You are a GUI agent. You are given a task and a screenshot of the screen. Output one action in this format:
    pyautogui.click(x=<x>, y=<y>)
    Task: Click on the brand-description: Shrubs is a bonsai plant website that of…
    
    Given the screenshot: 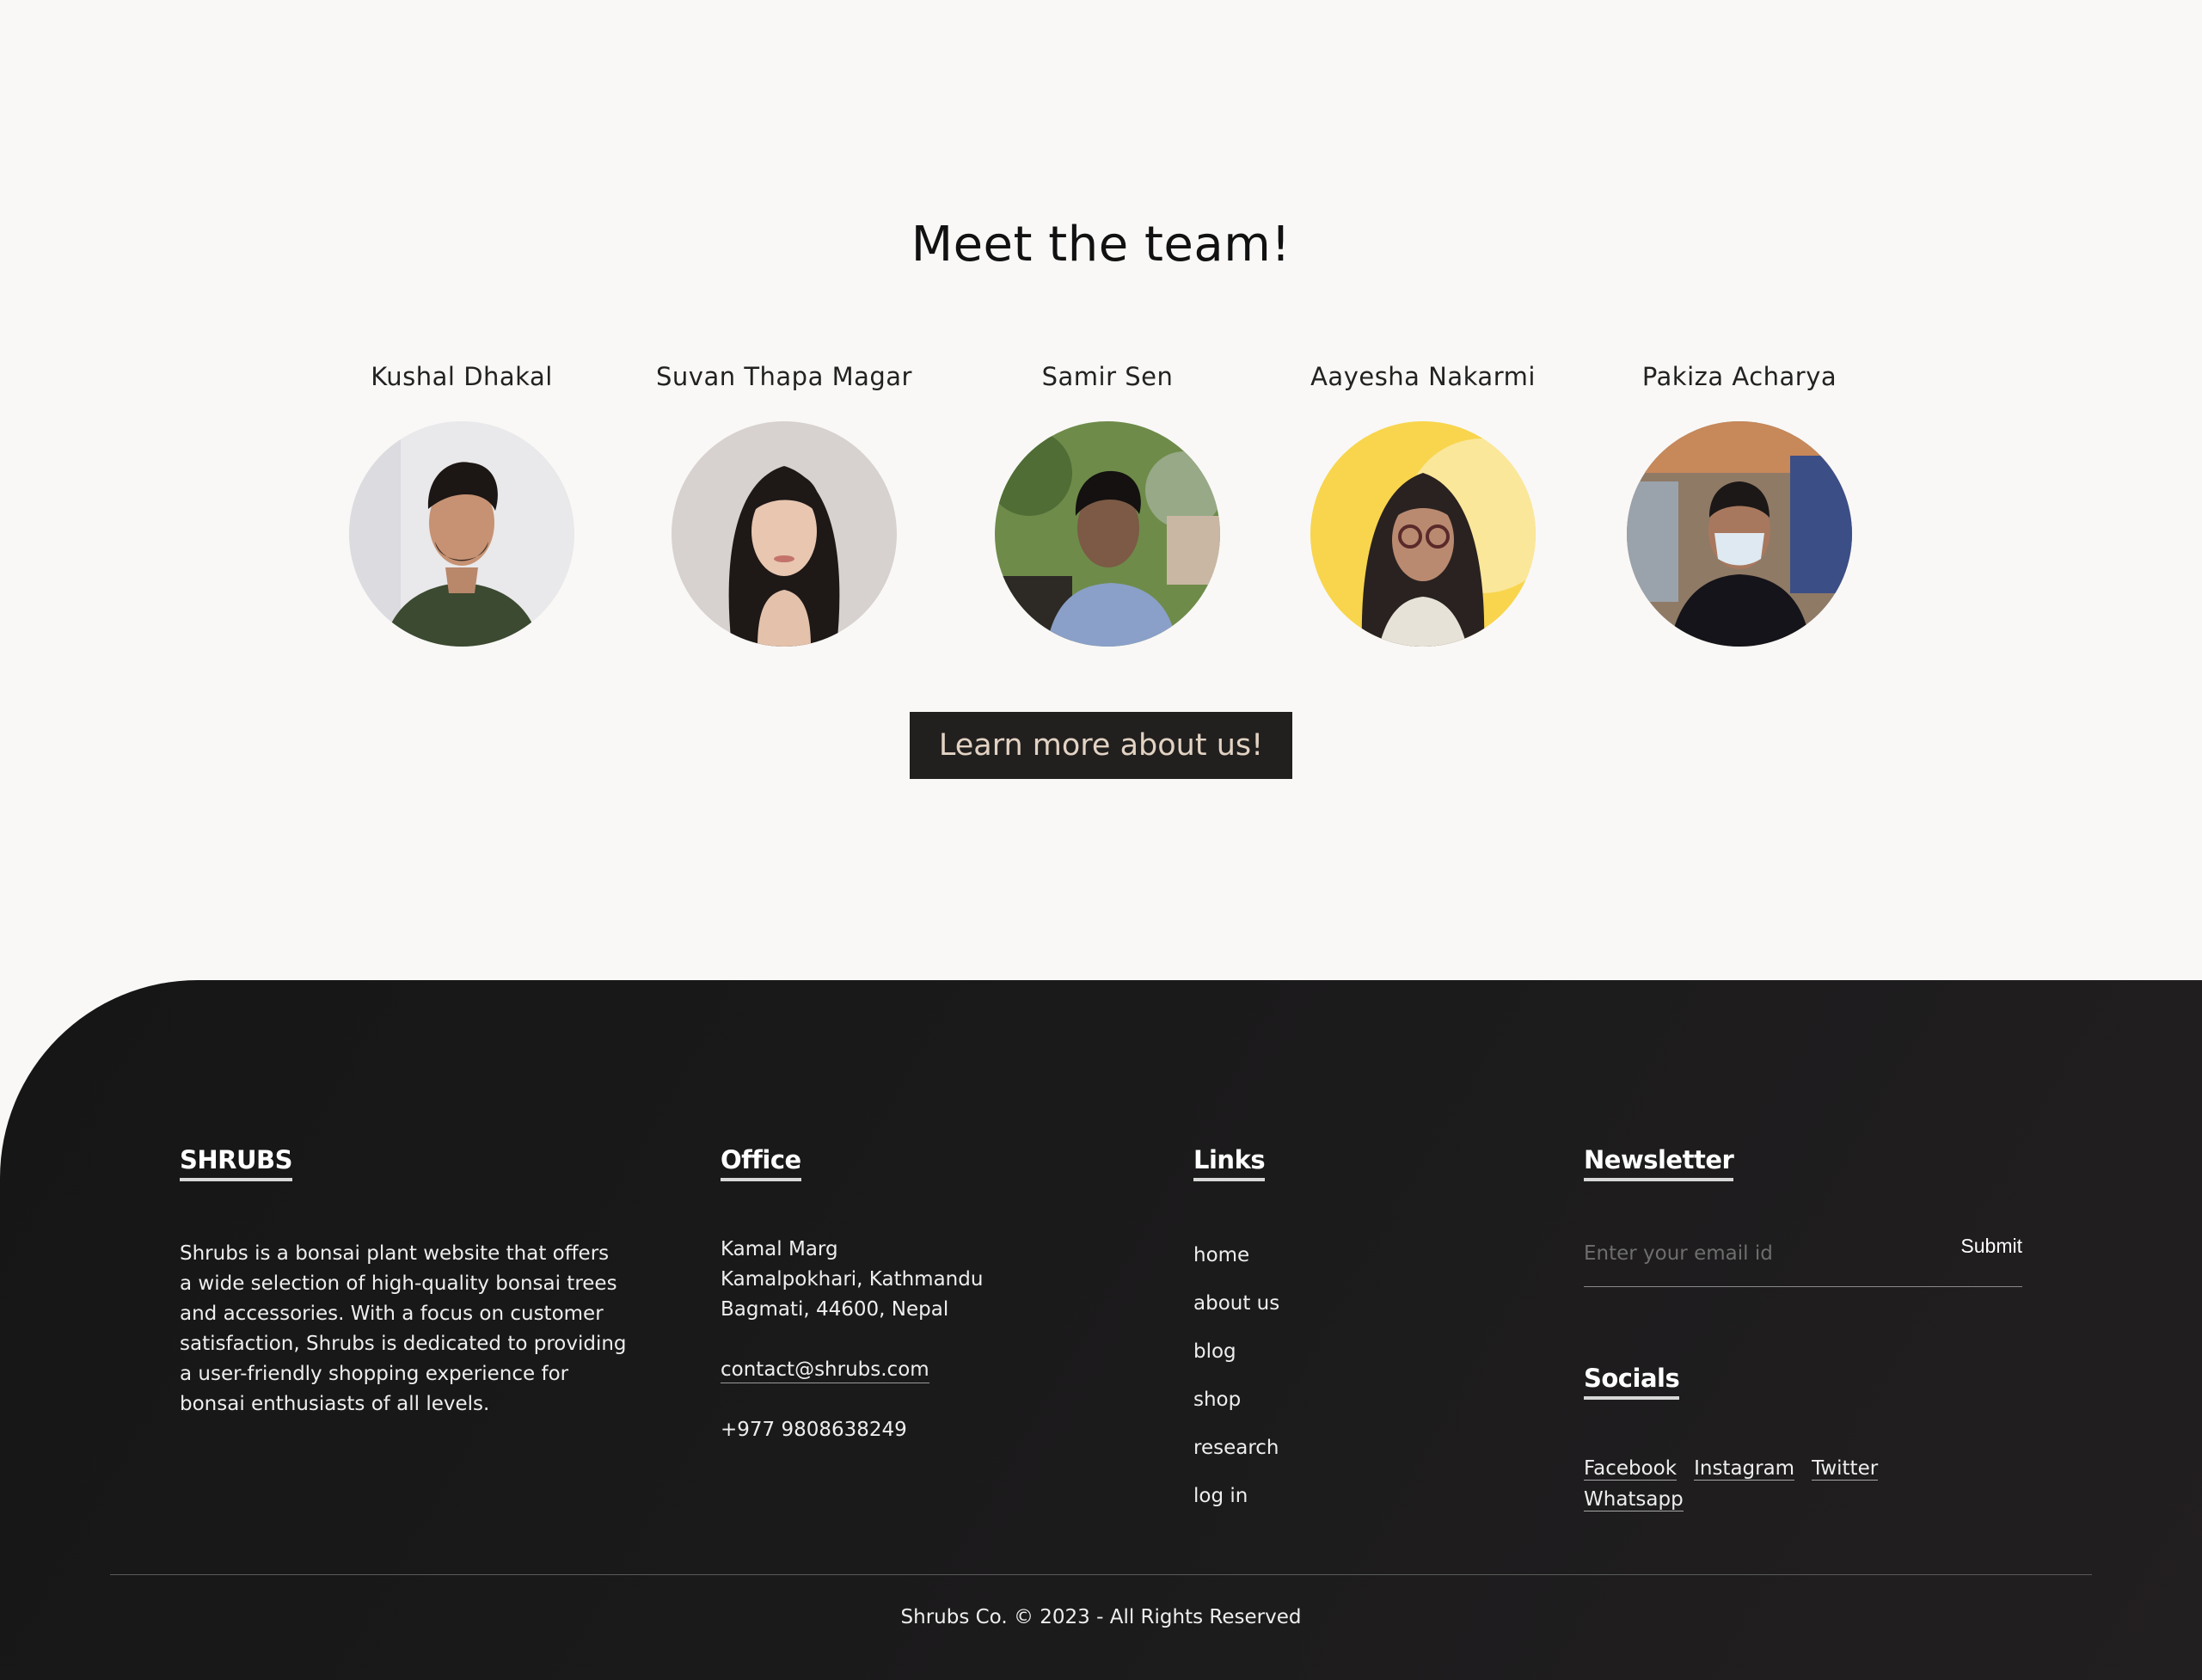 What is the action you would take?
    pyautogui.click(x=404, y=1329)
    